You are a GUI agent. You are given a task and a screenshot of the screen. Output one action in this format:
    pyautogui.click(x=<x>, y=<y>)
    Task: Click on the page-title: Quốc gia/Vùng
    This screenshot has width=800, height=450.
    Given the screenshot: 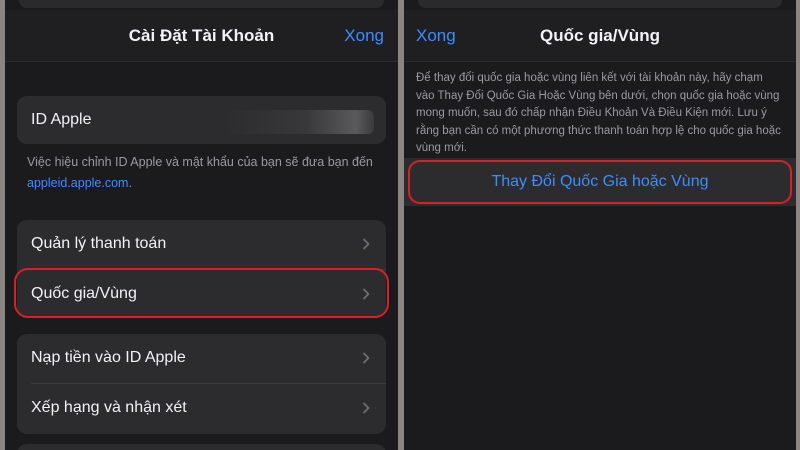 What is the action you would take?
    pyautogui.click(x=600, y=35)
    